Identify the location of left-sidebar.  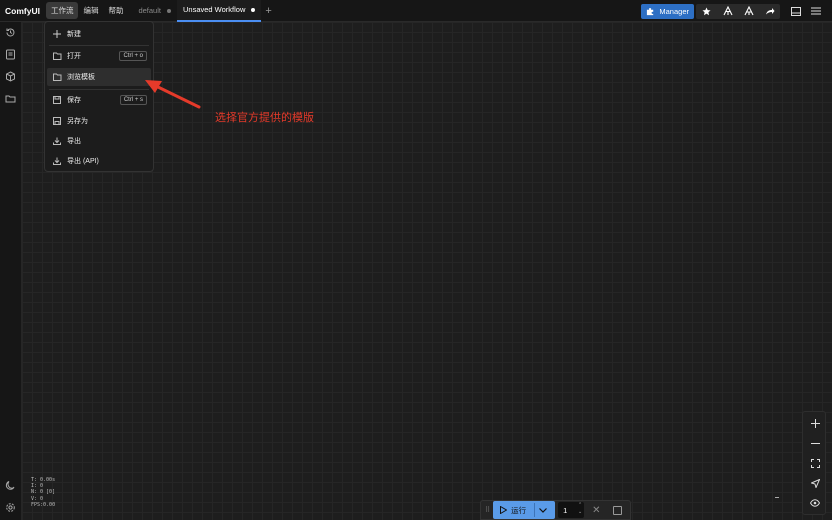
(11, 271).